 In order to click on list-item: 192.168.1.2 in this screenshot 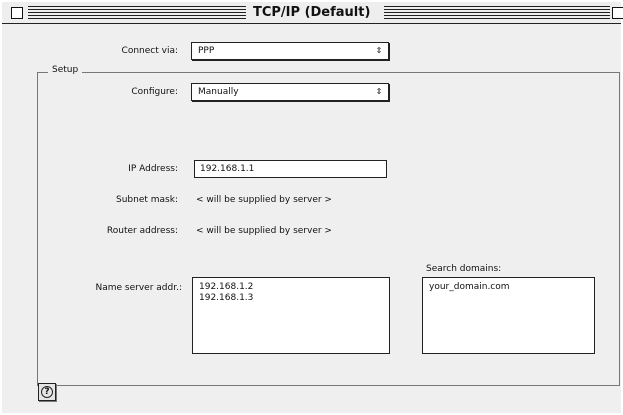, I will do `click(291, 287)`.